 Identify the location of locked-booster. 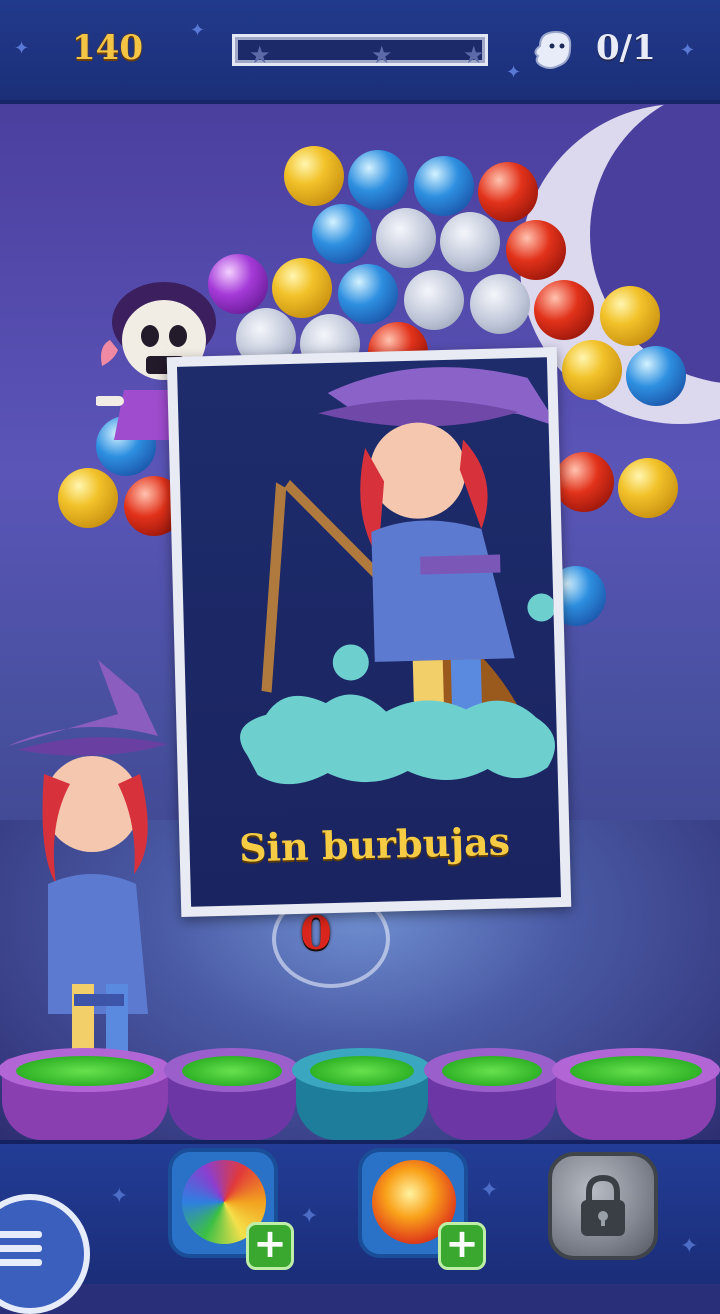
(603, 1206).